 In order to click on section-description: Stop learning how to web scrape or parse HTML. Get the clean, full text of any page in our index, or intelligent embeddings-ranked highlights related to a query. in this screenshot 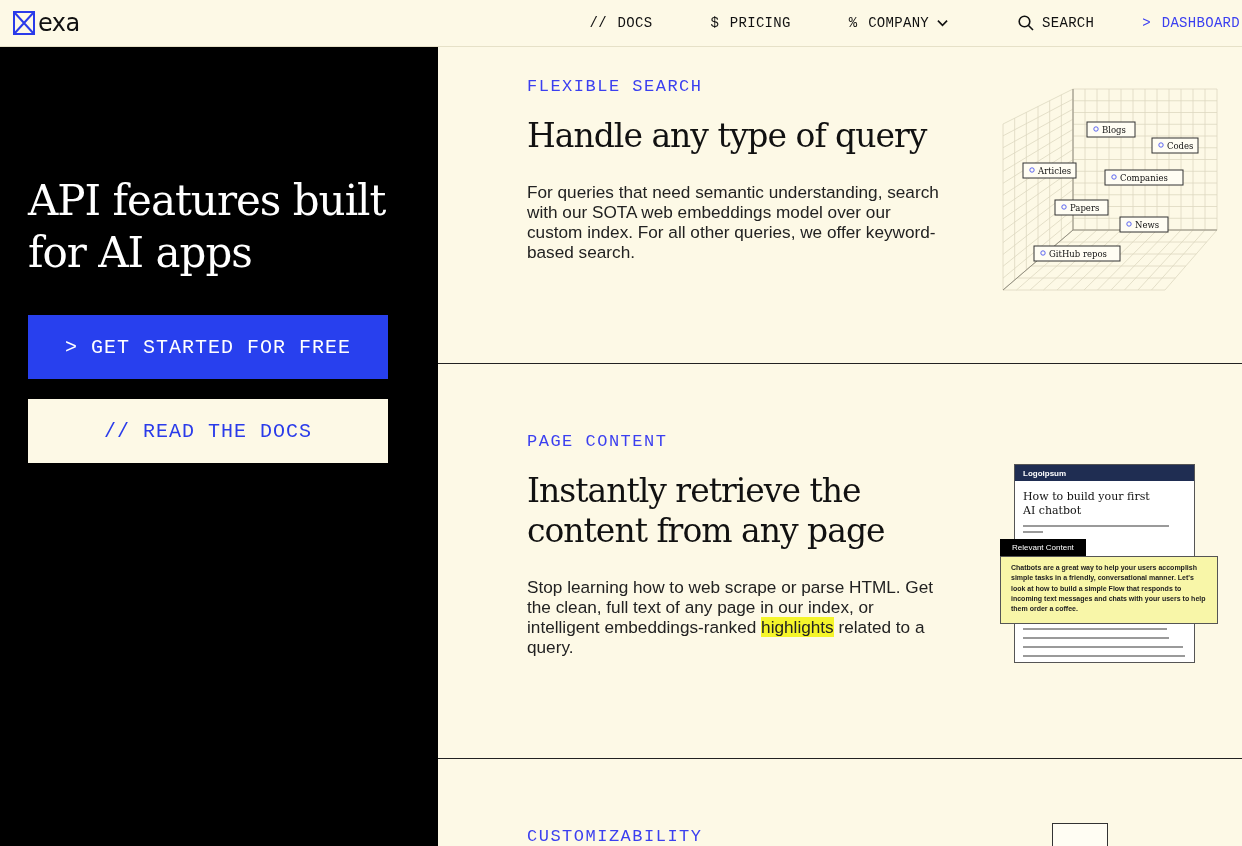, I will do `click(730, 617)`.